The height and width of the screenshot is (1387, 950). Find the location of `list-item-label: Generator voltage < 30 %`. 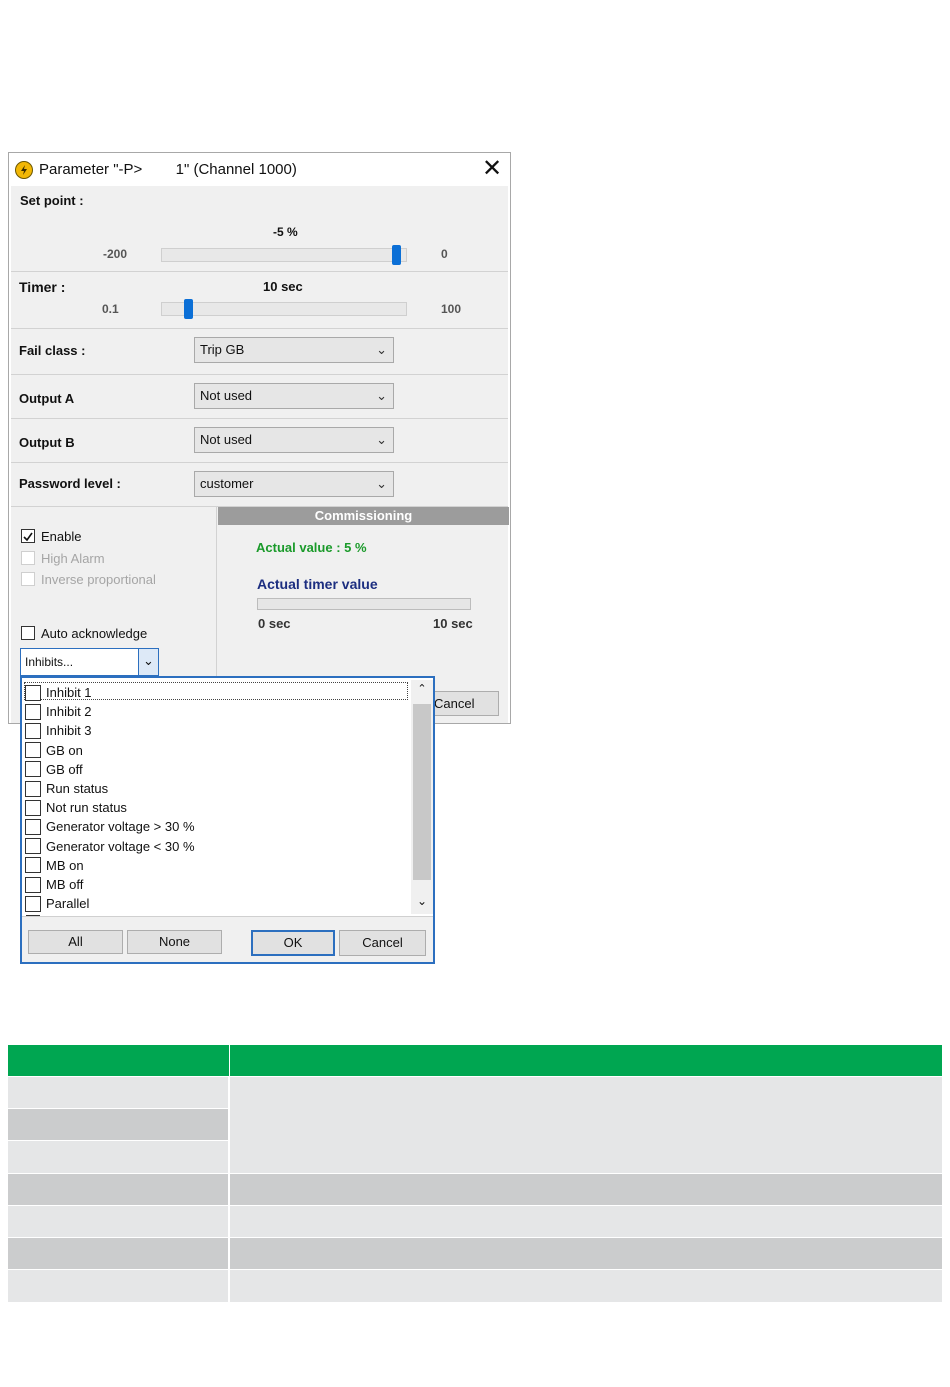

list-item-label: Generator voltage < 30 % is located at coordinates (120, 846).